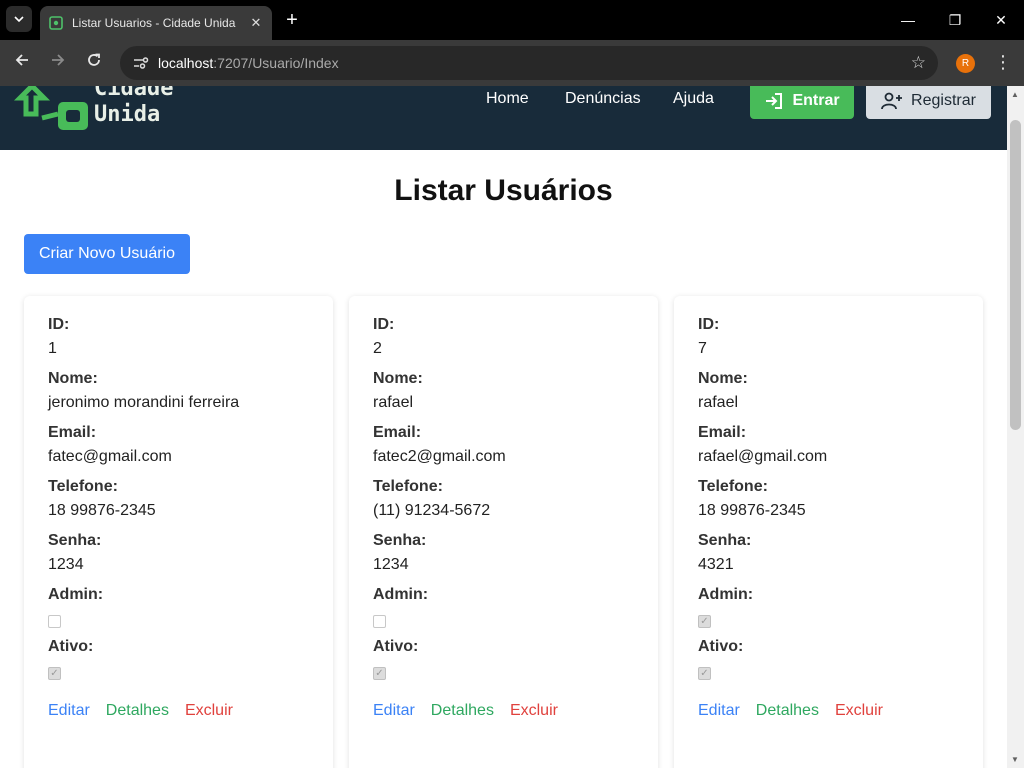 Image resolution: width=1024 pixels, height=768 pixels. I want to click on value-email: fatec2@gmail.com, so click(439, 456).